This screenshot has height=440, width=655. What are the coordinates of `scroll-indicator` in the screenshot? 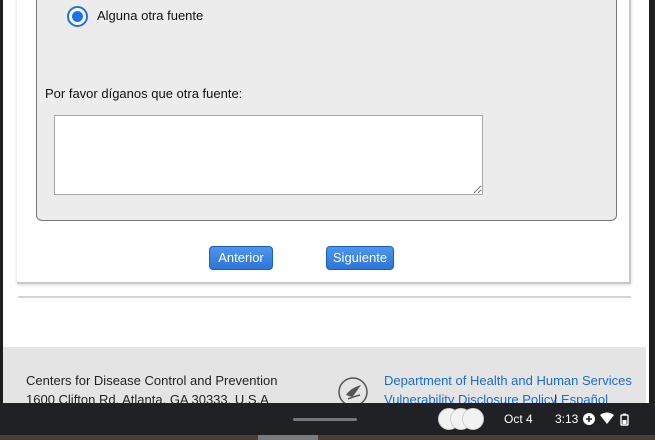 It's located at (288, 437).